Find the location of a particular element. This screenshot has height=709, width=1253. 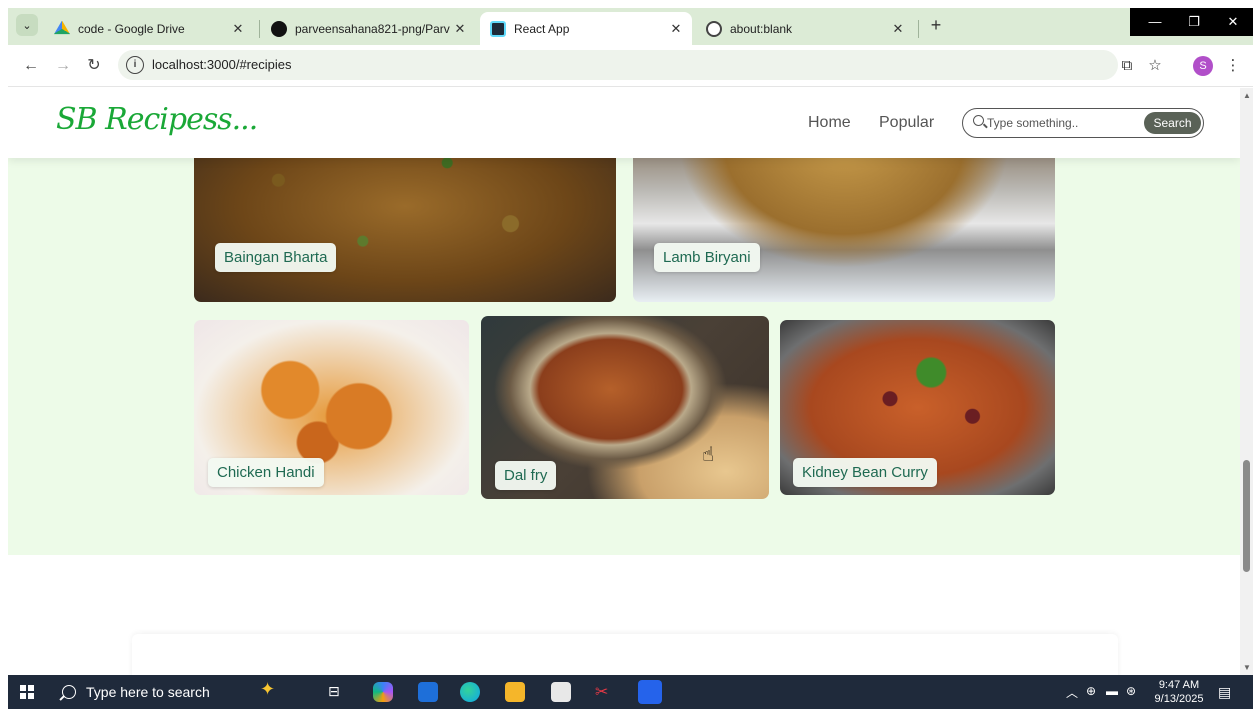

minimize-icon: — is located at coordinates (1155, 22).